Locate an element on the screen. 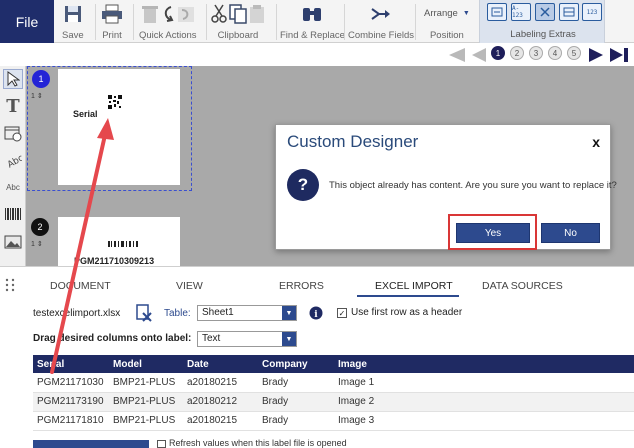 The height and width of the screenshot is (448, 634). save-button: Save is located at coordinates (73, 21).